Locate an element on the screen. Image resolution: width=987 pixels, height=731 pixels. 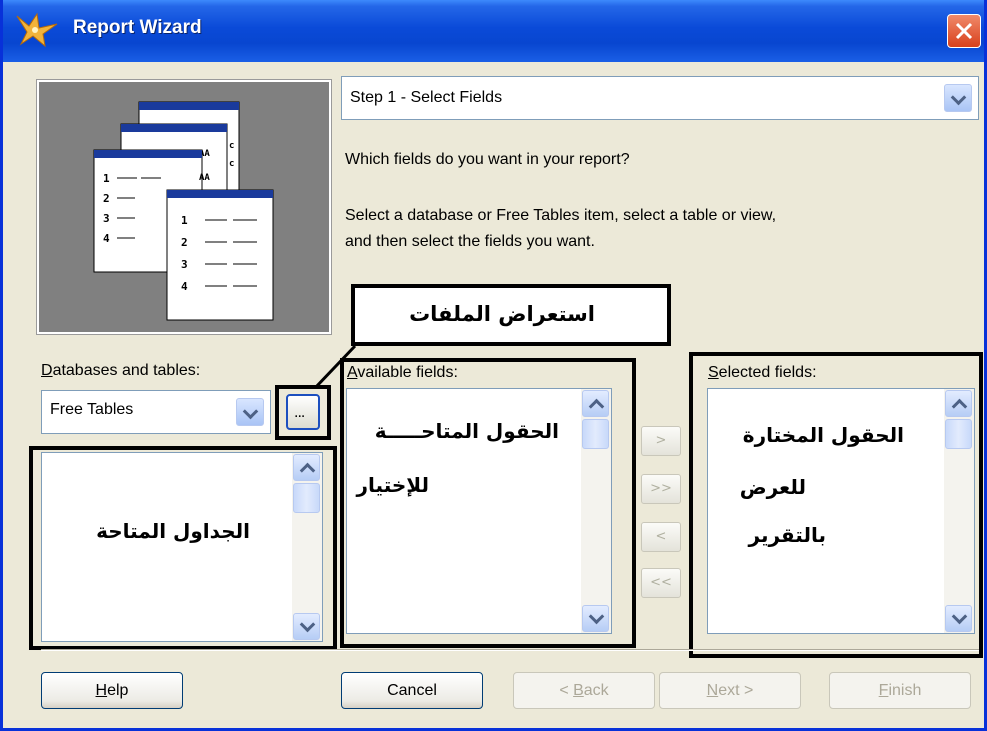
wizard-preview-image: AA c c AA 1 2 3 4 1 2 3 4 is located at coordinates (184, 207).